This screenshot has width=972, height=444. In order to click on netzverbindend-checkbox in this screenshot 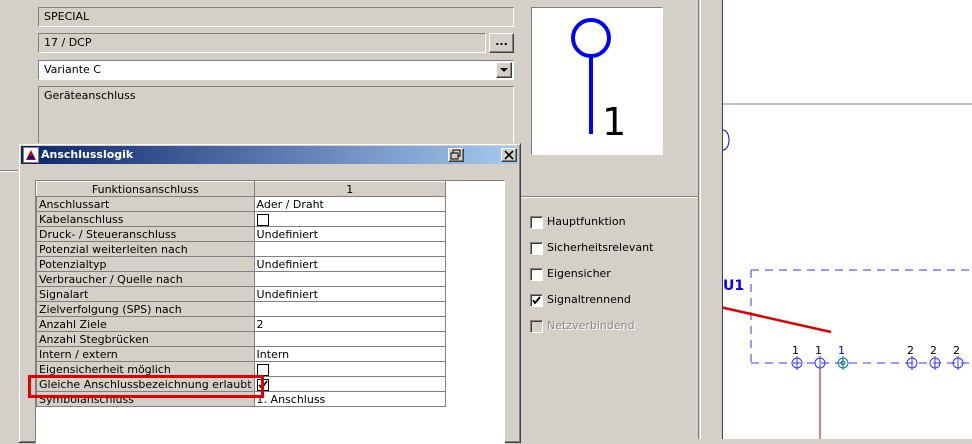, I will do `click(536, 326)`.